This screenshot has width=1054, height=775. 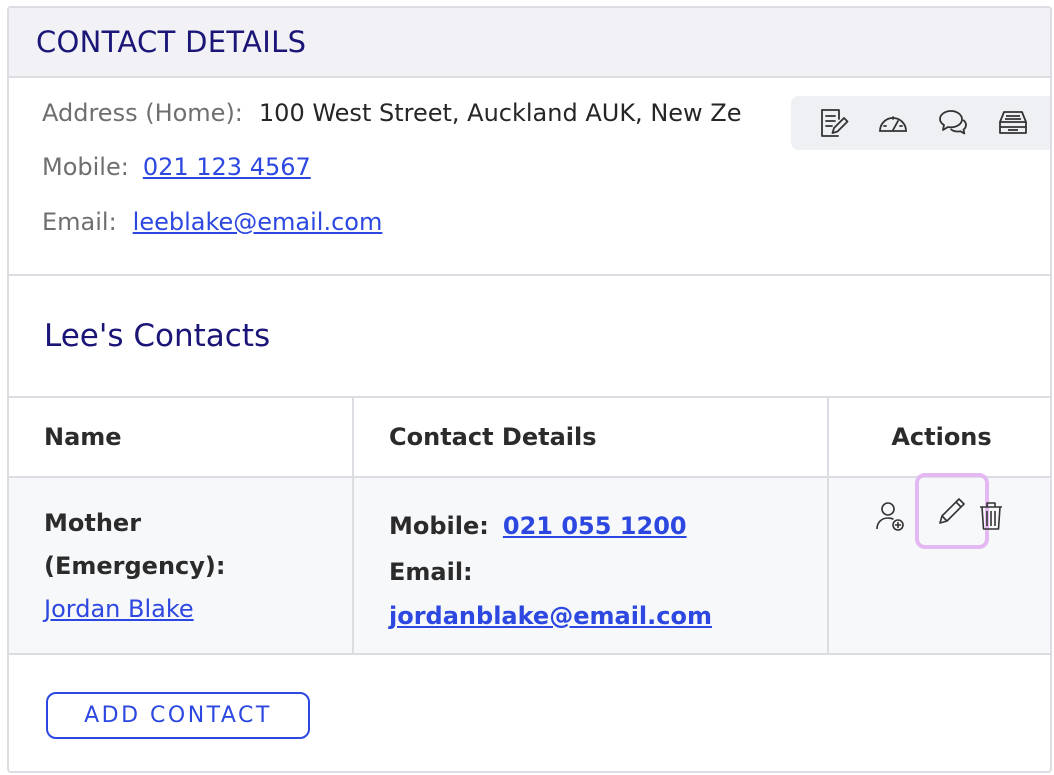 I want to click on card-header: CONTACT DETAILS, so click(x=529, y=43).